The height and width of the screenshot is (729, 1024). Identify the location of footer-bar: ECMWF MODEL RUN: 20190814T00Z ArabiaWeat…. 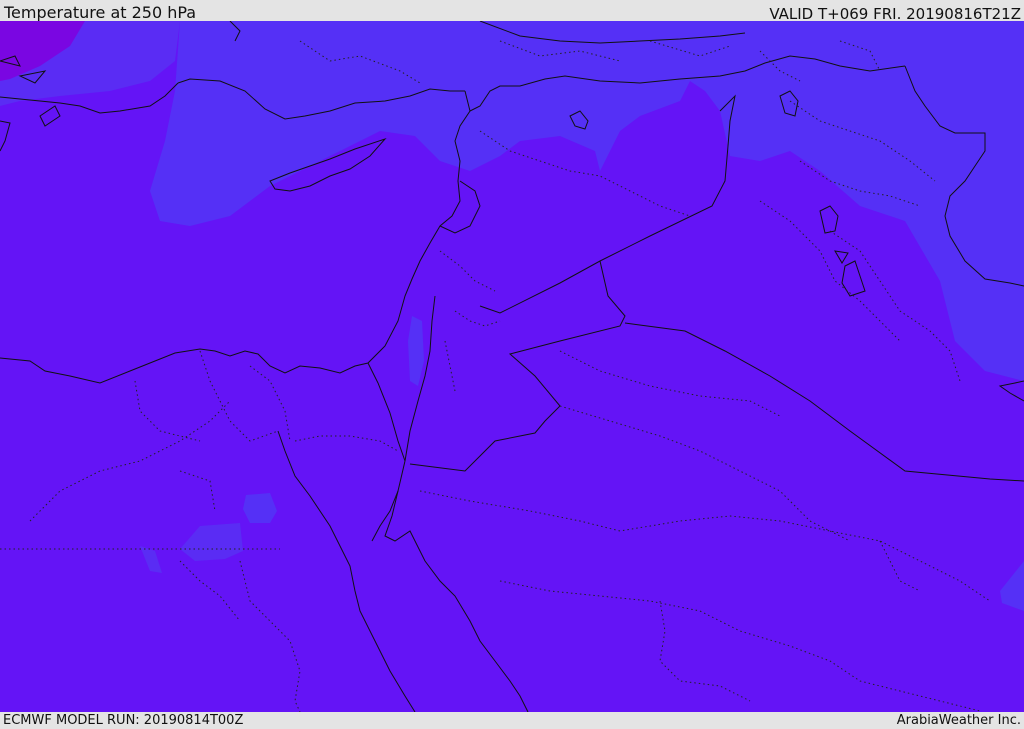
(512, 720).